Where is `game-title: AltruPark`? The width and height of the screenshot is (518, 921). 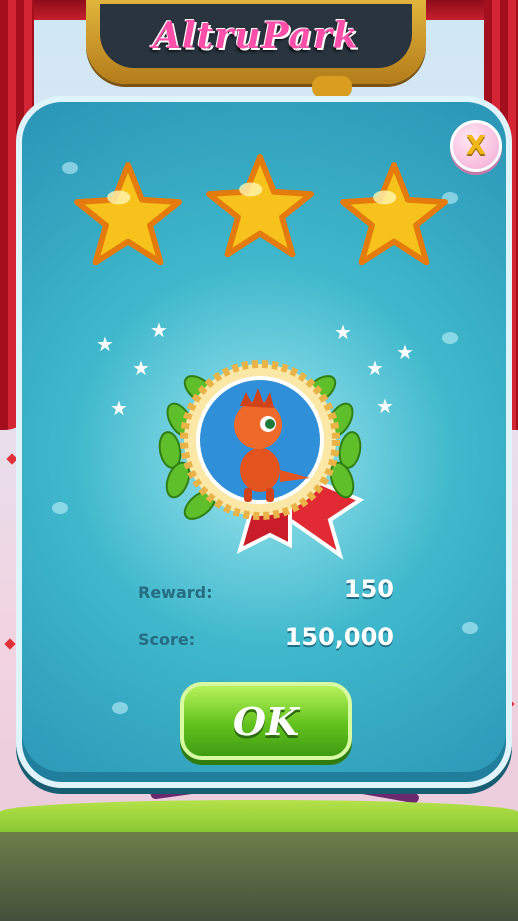 game-title: AltruPark is located at coordinates (256, 36).